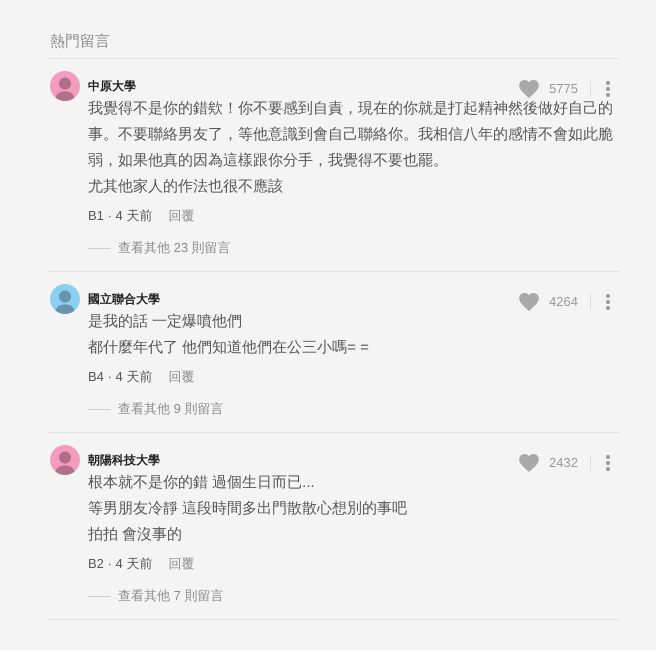  What do you see at coordinates (174, 248) in the screenshot?
I see `view-replies-link: 查看其他 23 則留言` at bounding box center [174, 248].